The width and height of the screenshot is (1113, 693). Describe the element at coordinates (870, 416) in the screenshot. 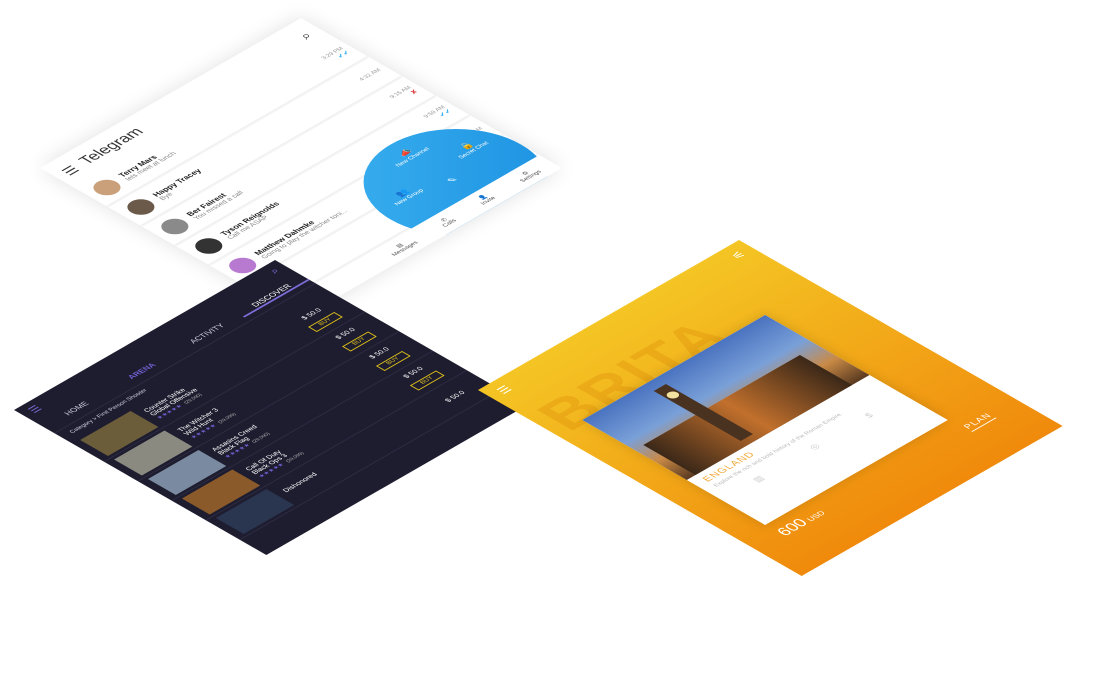

I see `dollar-icon: $` at that location.